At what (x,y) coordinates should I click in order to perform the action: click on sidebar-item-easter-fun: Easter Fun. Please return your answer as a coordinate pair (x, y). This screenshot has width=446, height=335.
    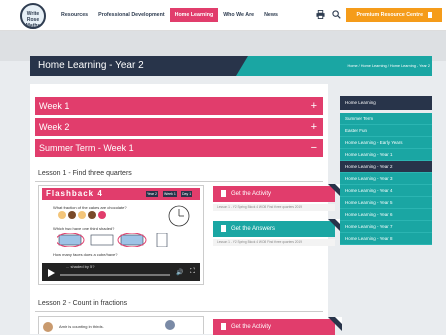
    Looking at the image, I should click on (386, 131).